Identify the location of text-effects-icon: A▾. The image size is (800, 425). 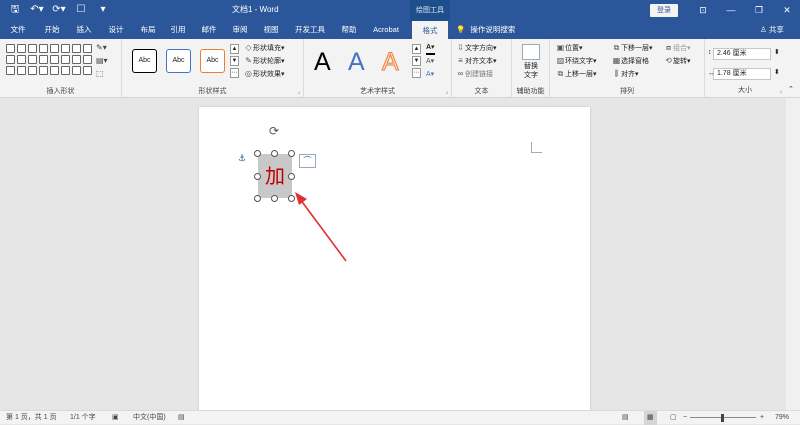
(430, 75).